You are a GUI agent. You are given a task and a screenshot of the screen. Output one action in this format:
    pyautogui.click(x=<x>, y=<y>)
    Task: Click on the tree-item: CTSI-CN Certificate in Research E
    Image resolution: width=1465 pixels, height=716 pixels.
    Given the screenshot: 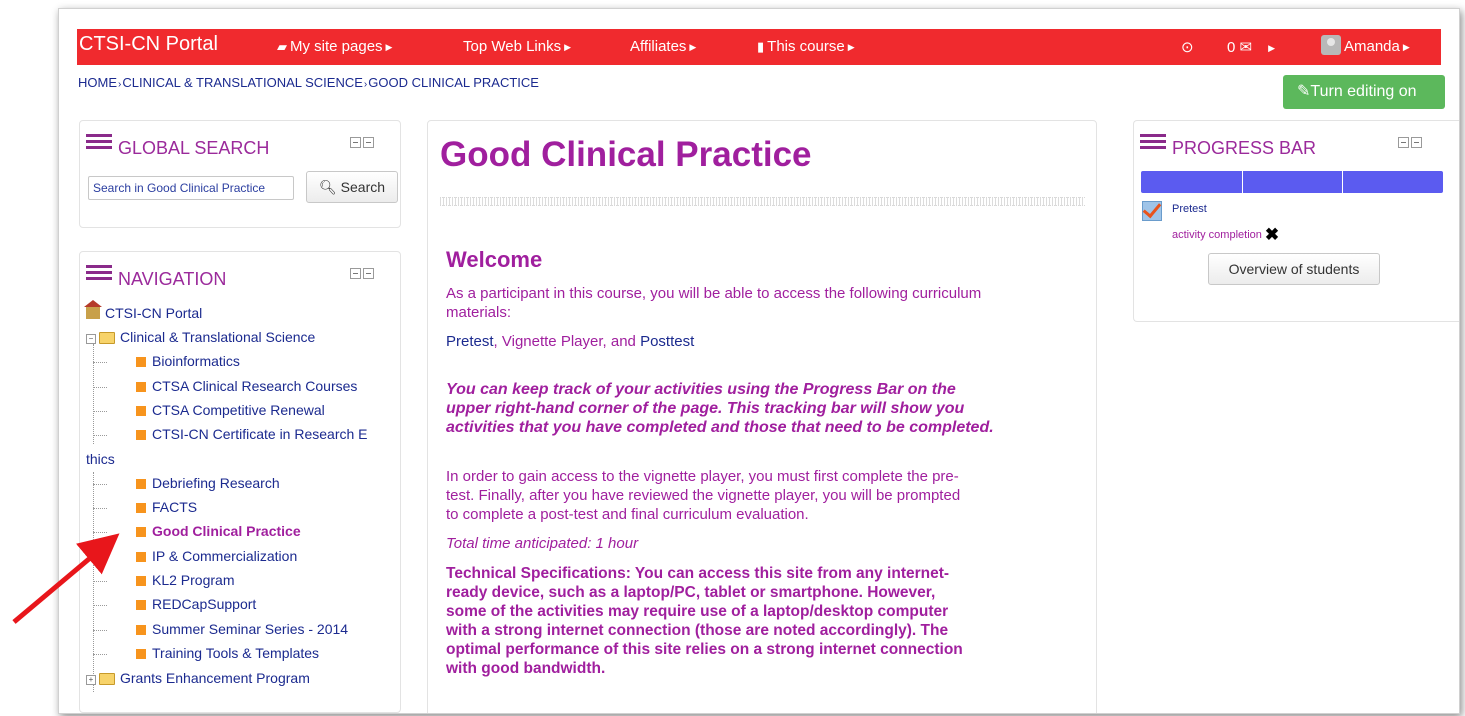 What is the action you would take?
    pyautogui.click(x=252, y=434)
    